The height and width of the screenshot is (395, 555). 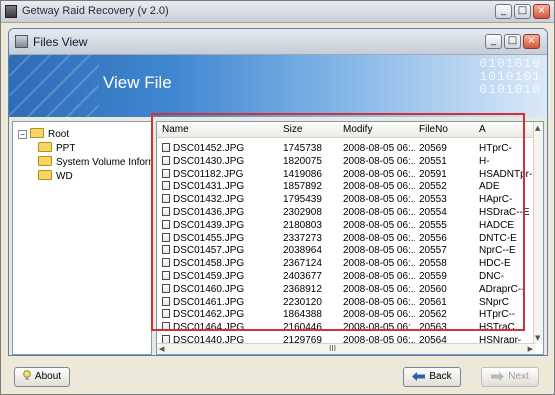 What do you see at coordinates (346, 348) in the screenshot?
I see `horizontal-scrollbar: ◀ III ▶` at bounding box center [346, 348].